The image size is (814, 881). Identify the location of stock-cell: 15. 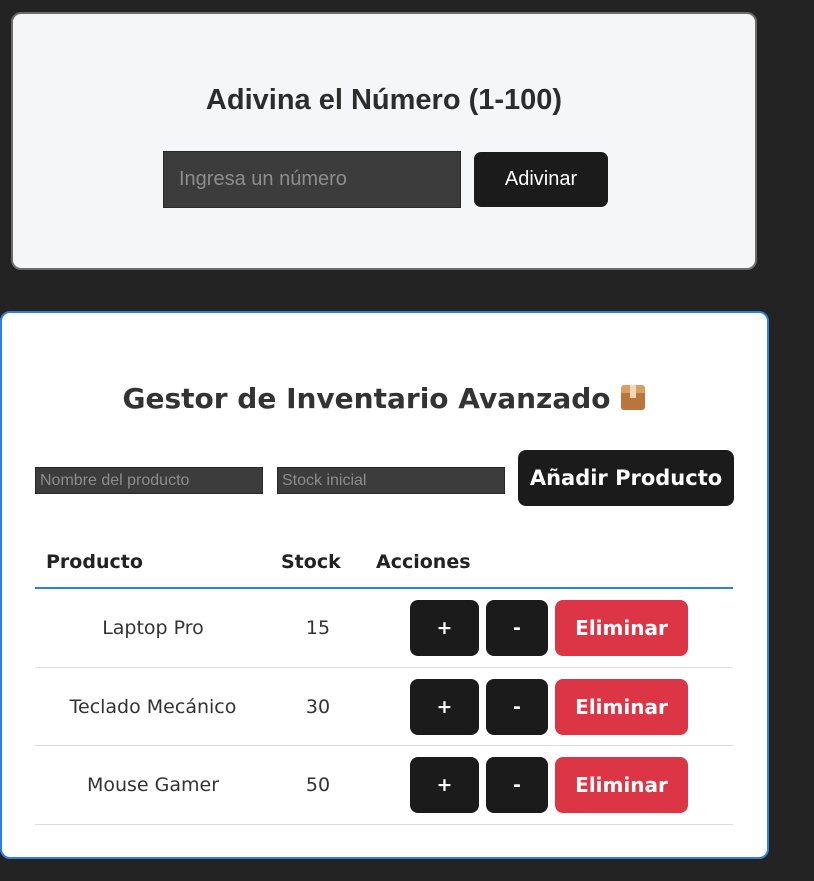
(318, 628).